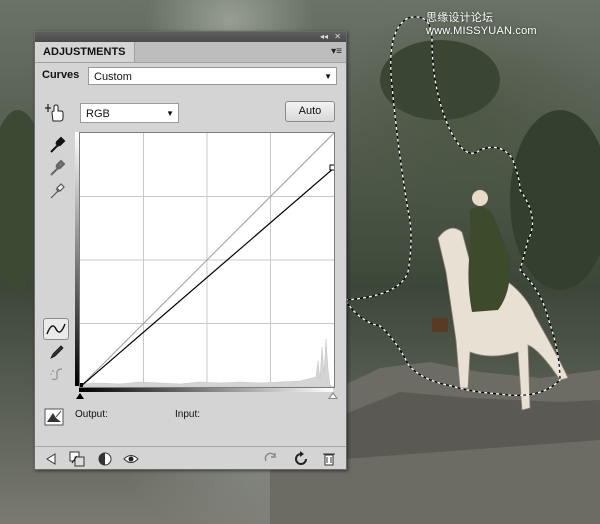  Describe the element at coordinates (55, 112) in the screenshot. I see `on-image-adjust-hand-icon` at that location.